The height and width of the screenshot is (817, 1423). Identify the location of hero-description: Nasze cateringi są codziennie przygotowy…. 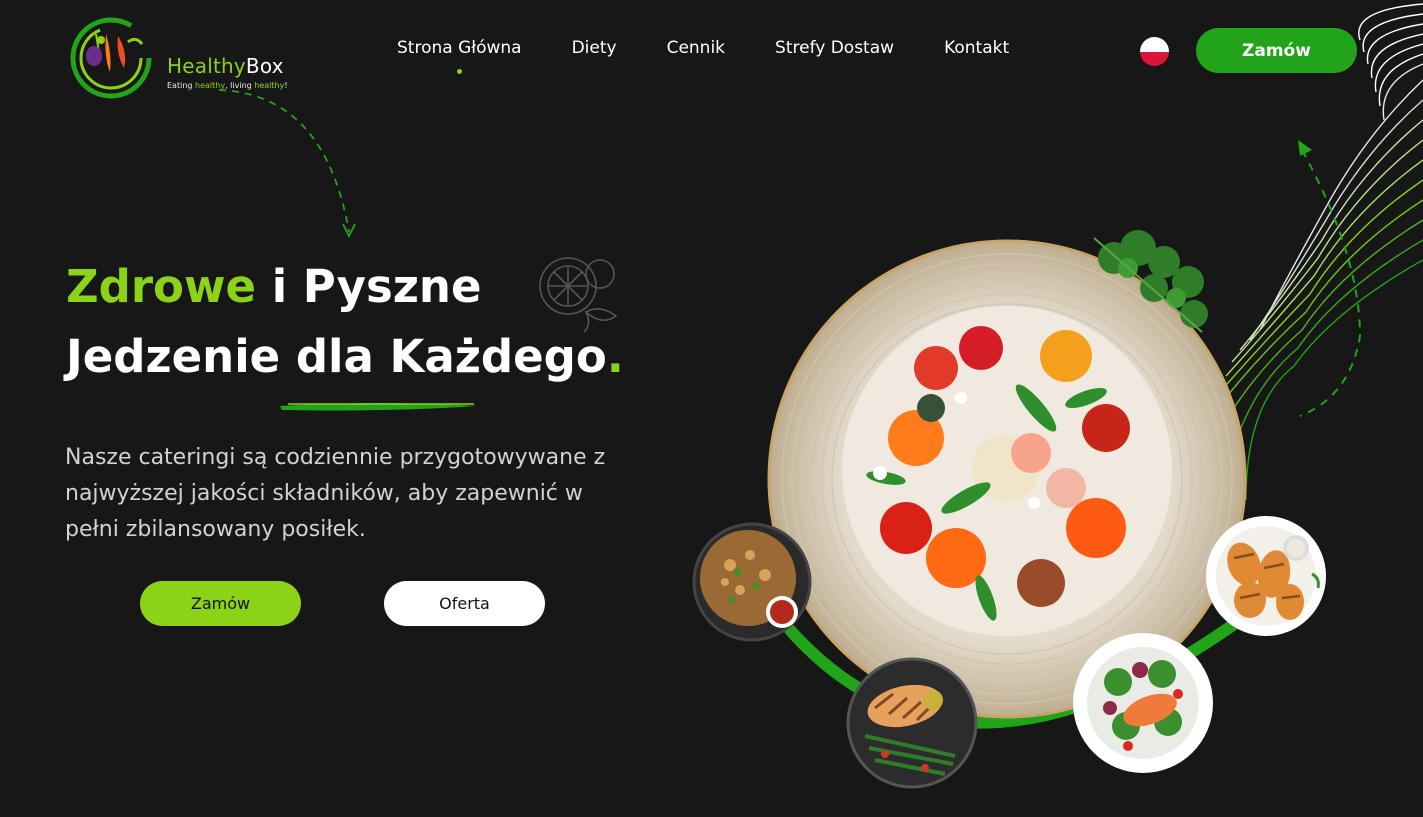
(335, 493).